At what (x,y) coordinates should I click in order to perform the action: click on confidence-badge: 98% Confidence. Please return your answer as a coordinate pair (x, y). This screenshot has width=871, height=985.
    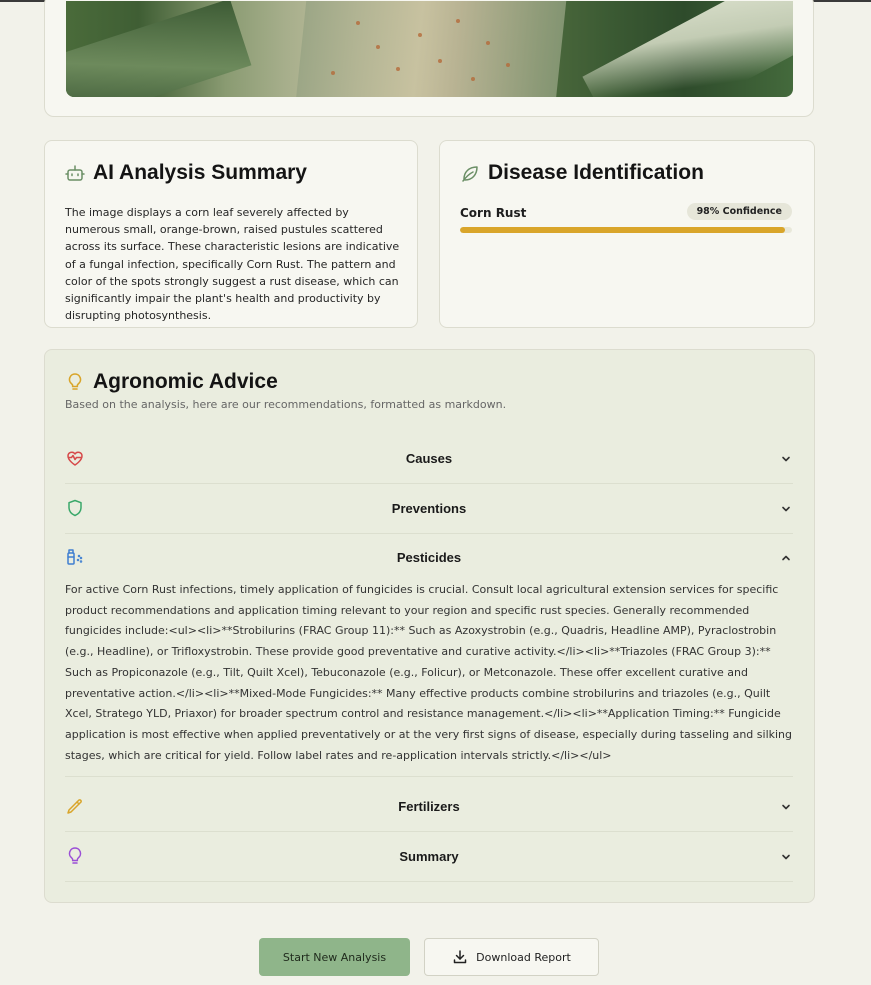
    Looking at the image, I should click on (739, 211).